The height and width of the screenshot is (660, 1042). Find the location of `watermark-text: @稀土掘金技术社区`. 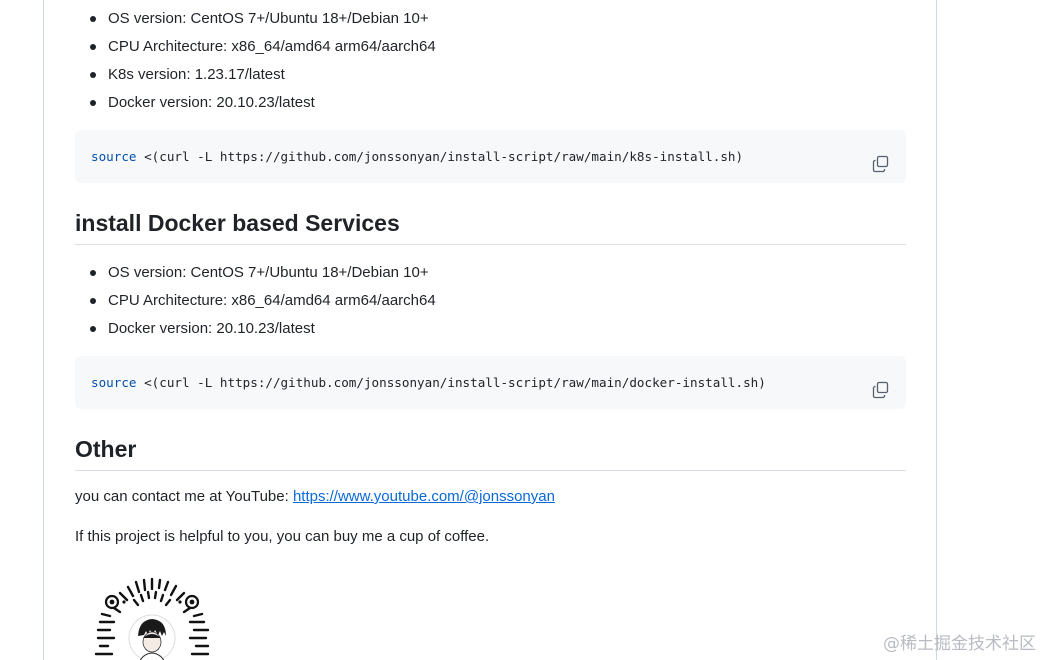

watermark-text: @稀土掘金技术社区 is located at coordinates (959, 644).